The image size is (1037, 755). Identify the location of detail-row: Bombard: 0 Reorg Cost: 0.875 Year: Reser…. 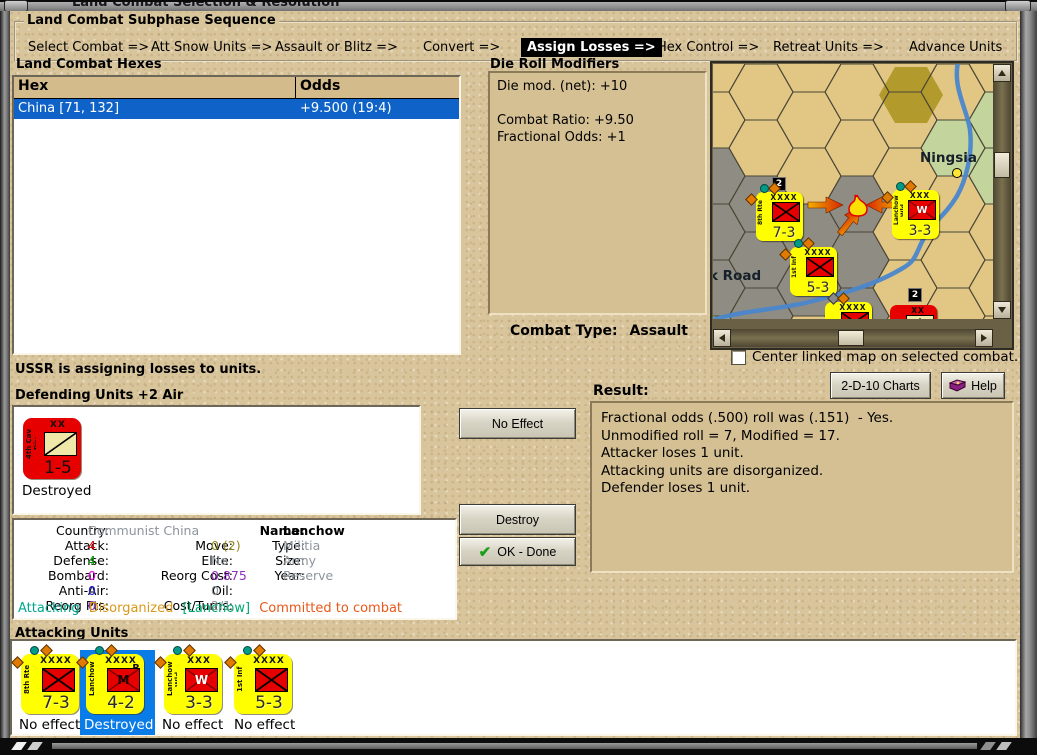
(234, 575).